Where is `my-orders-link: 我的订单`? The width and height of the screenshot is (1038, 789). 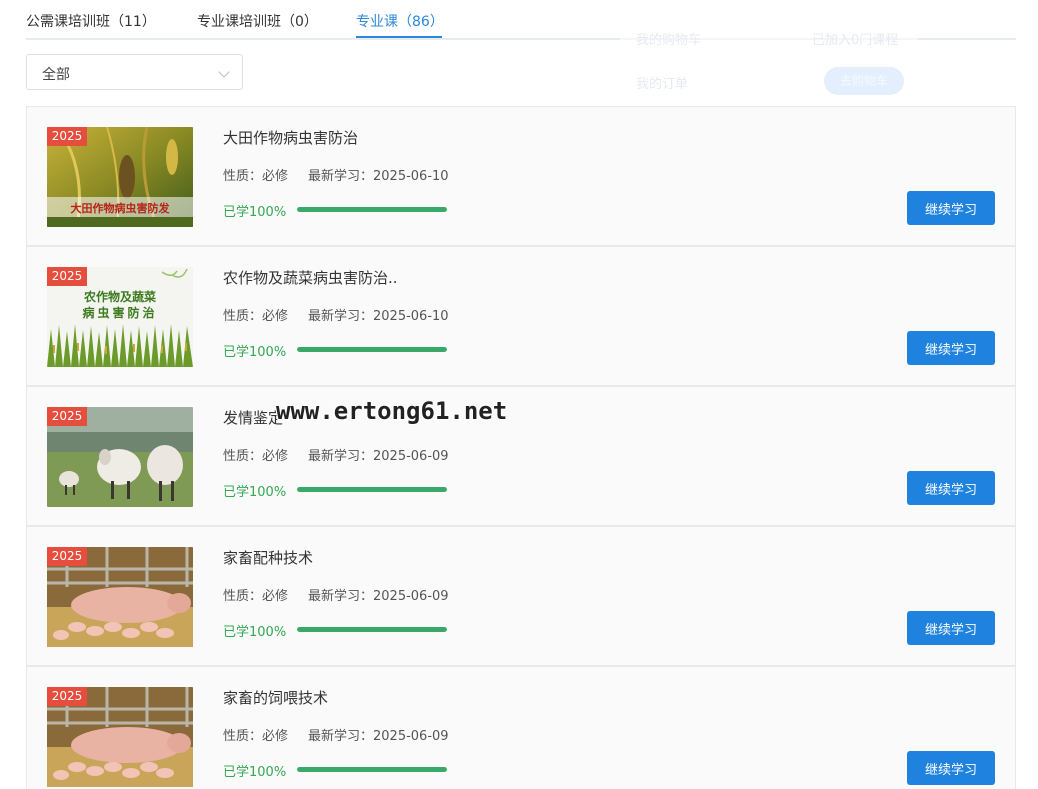 my-orders-link: 我的订单 is located at coordinates (662, 82).